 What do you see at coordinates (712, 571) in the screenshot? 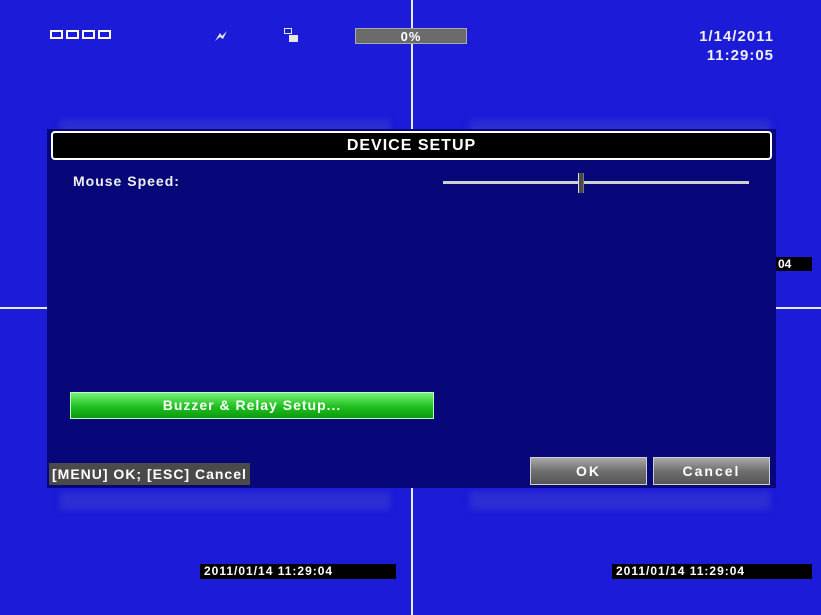
I see `channel-4-timestamp: 2011/01/14 11:29:04` at bounding box center [712, 571].